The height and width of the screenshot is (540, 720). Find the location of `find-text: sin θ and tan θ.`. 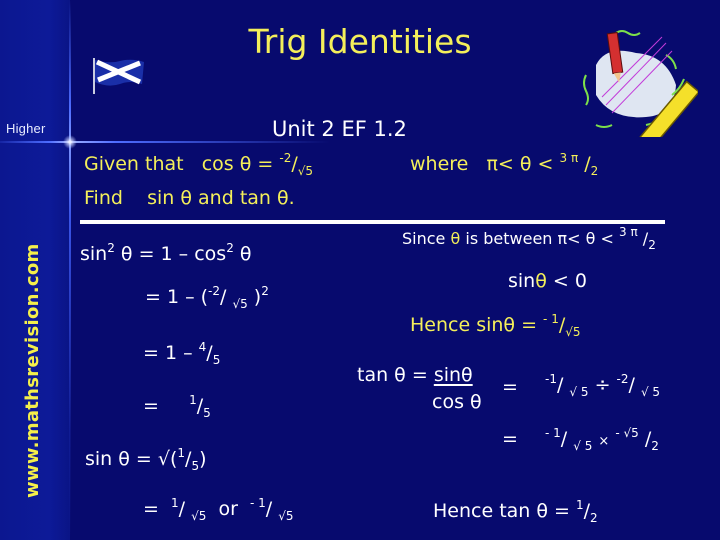

find-text: sin θ and tan θ. is located at coordinates (221, 198).